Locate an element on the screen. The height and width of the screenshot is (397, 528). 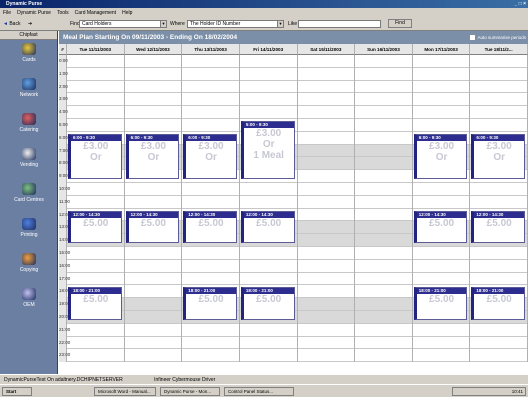
menu-file: File is located at coordinates (7, 13).